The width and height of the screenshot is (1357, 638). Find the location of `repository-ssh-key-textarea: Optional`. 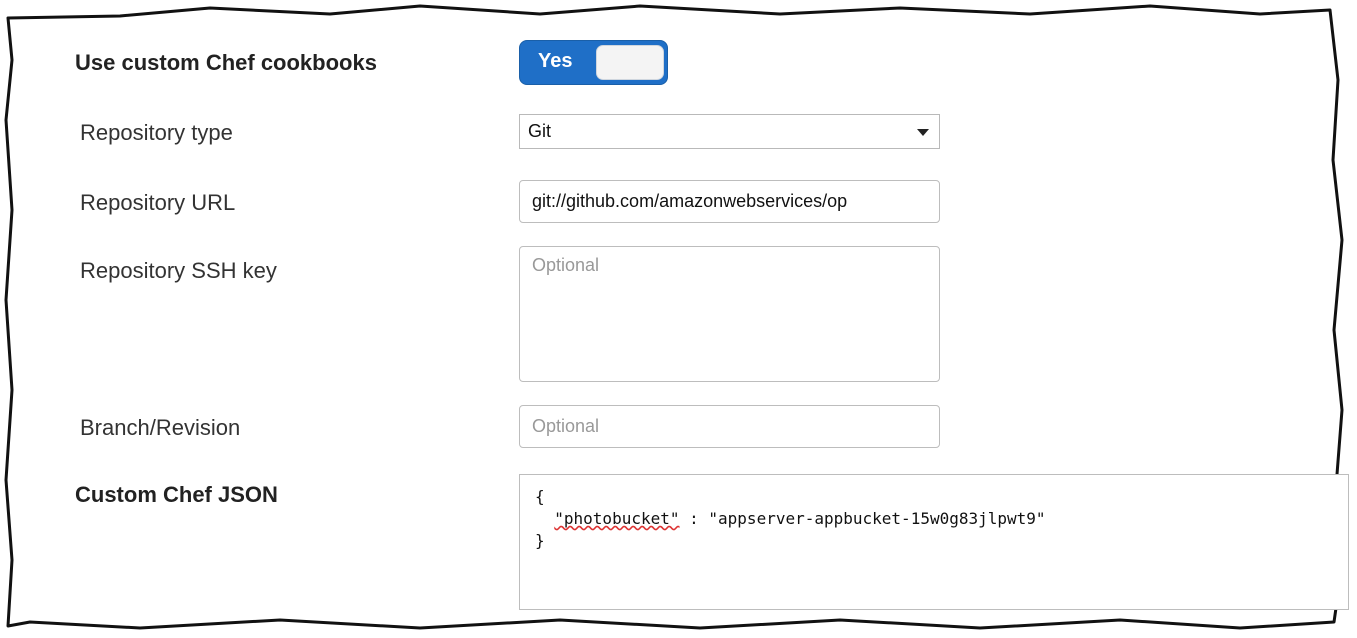

repository-ssh-key-textarea: Optional is located at coordinates (729, 314).